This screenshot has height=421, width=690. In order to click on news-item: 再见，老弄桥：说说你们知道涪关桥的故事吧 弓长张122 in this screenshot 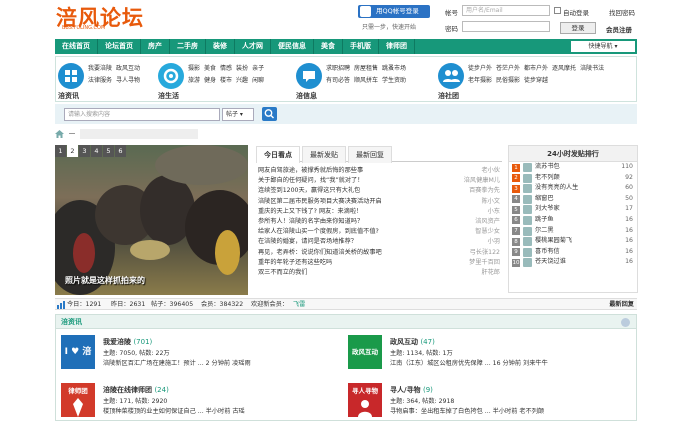, I will do `click(379, 253)`.